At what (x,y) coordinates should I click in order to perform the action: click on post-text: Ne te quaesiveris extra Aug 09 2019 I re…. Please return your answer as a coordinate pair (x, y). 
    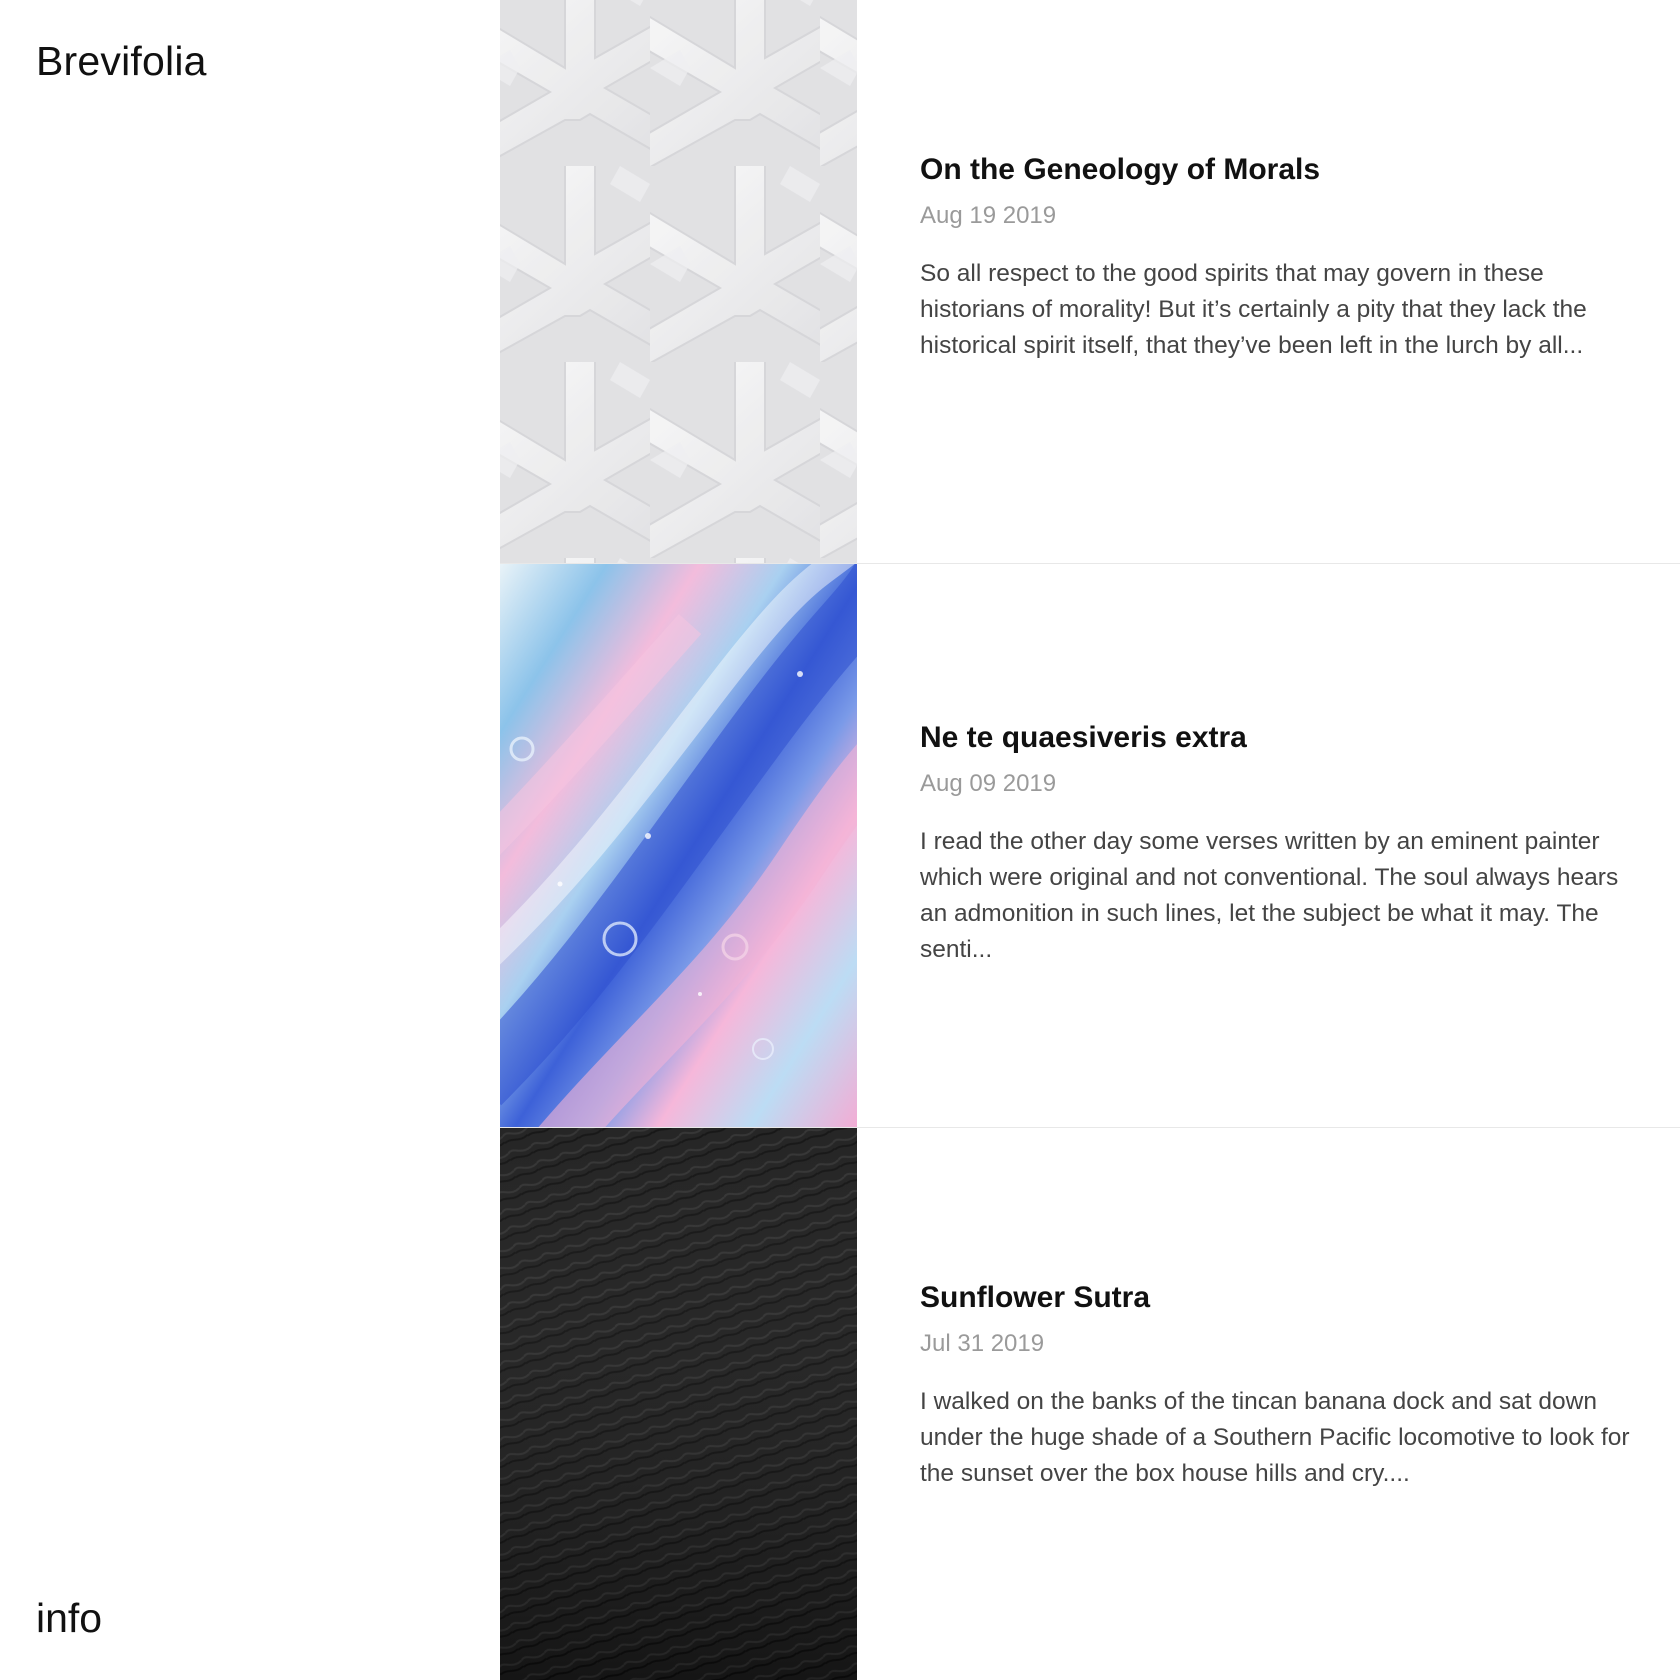
    Looking at the image, I should click on (1275, 844).